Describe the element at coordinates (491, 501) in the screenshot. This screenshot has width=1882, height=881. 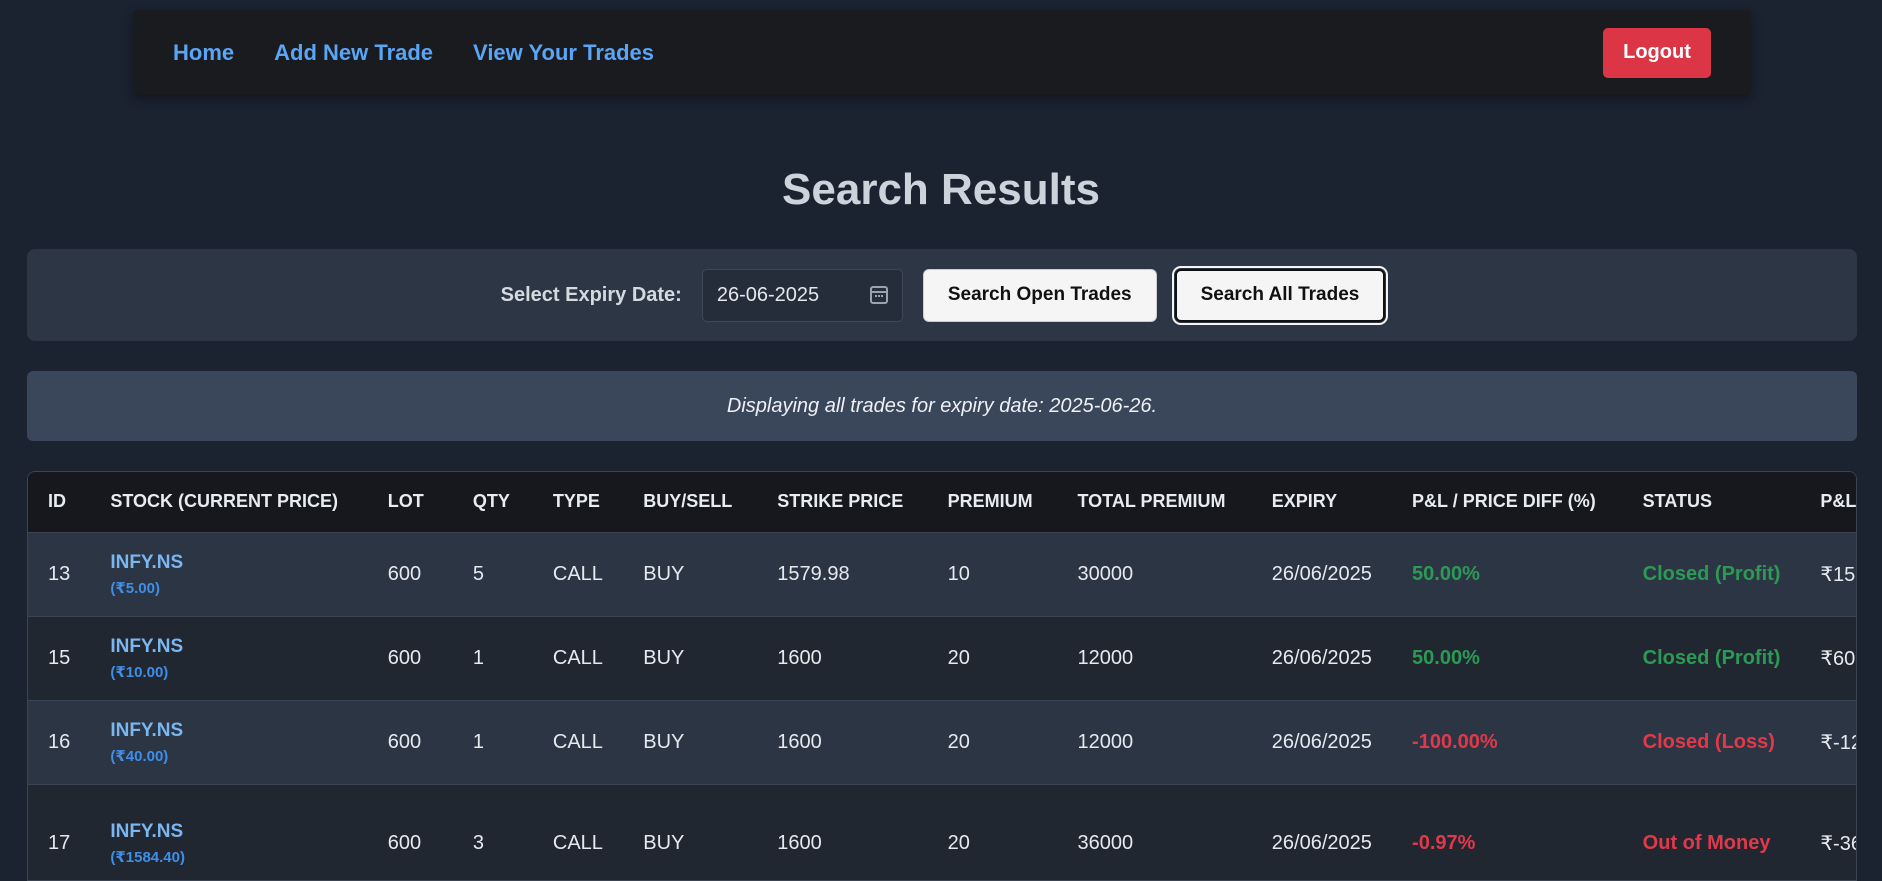
I see `column-header: QTY` at that location.